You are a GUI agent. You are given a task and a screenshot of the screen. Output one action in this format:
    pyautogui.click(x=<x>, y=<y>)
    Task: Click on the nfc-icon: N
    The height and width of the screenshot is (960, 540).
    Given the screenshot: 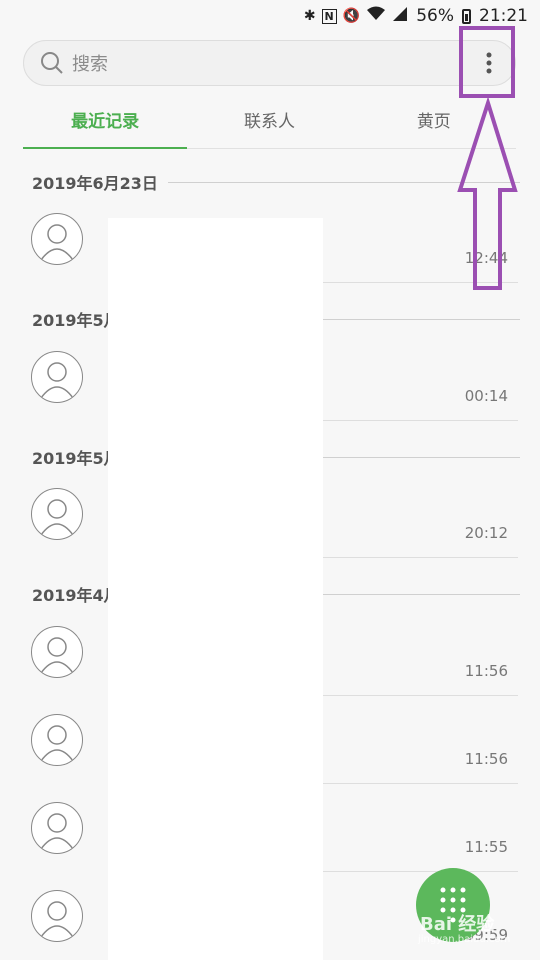 What is the action you would take?
    pyautogui.click(x=329, y=16)
    